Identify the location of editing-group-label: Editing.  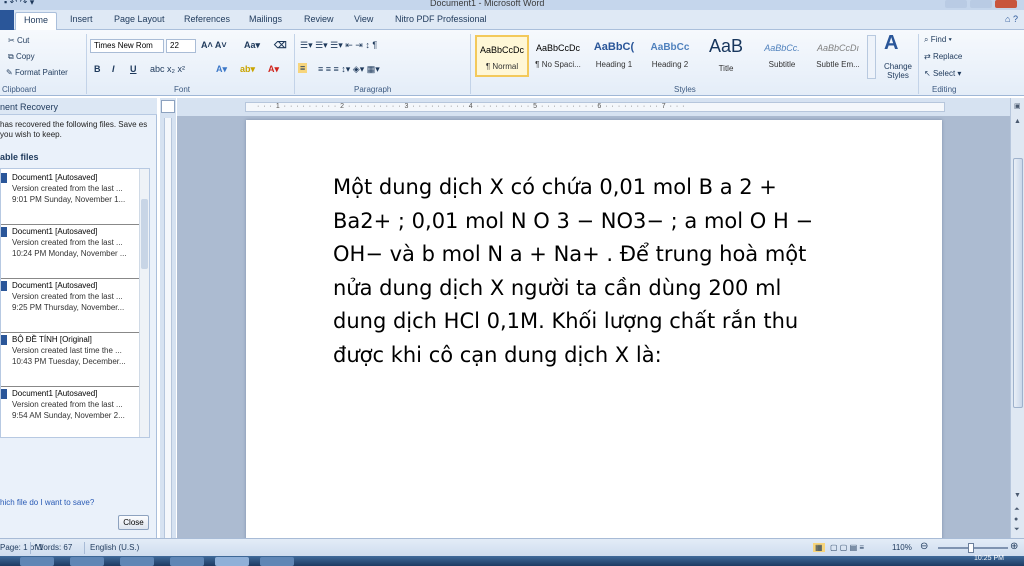
(944, 89).